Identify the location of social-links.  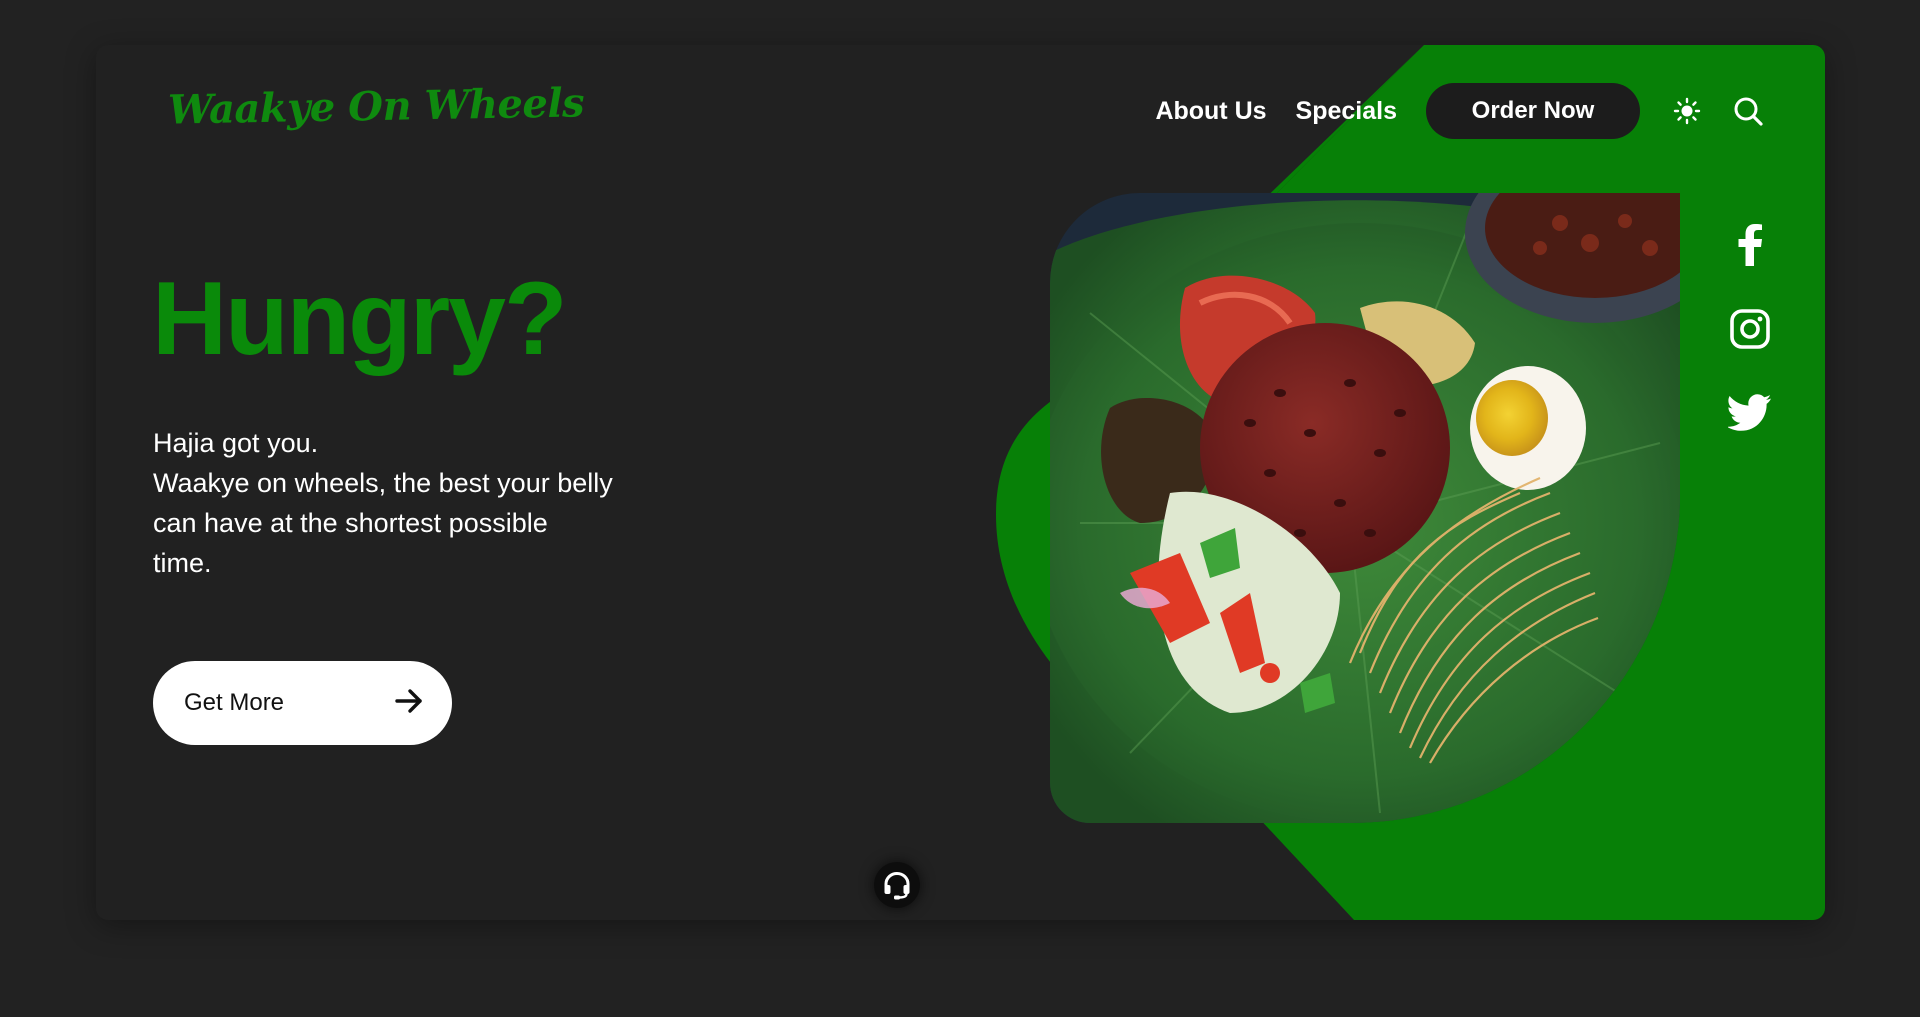
(1750, 349).